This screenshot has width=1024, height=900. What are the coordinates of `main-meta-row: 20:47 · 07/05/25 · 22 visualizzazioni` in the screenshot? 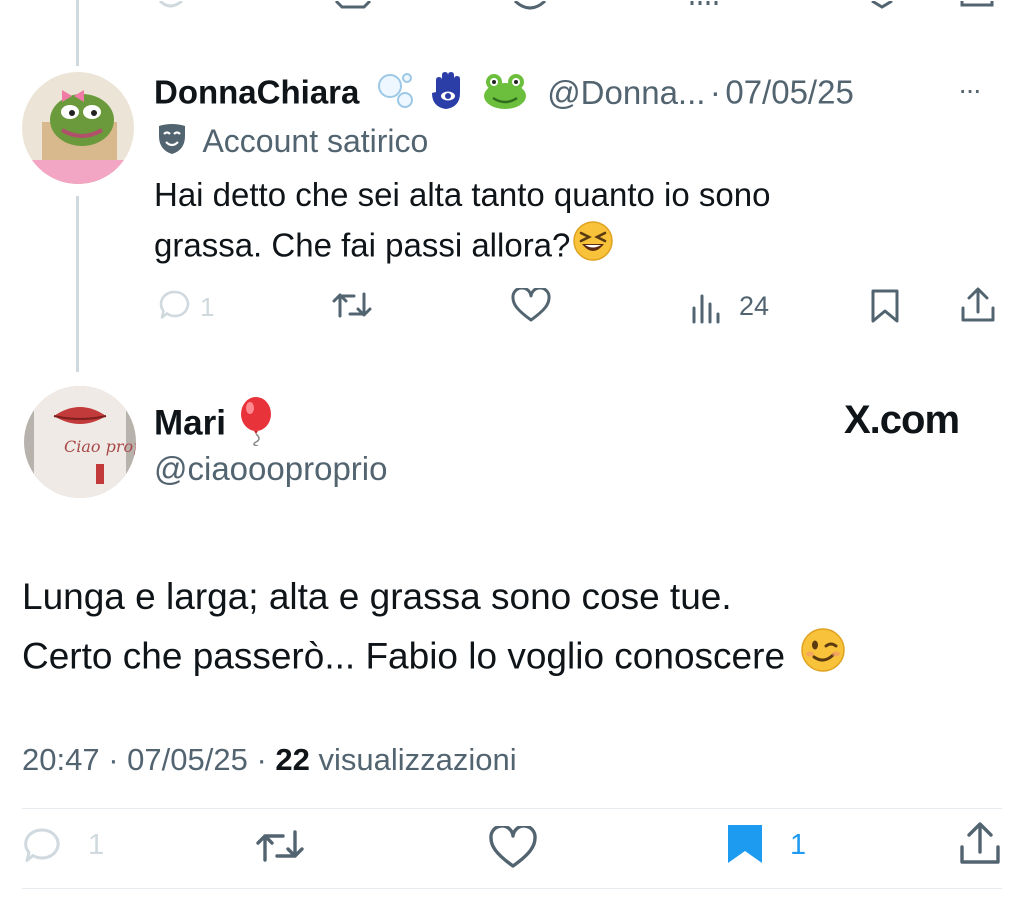 It's located at (269, 760).